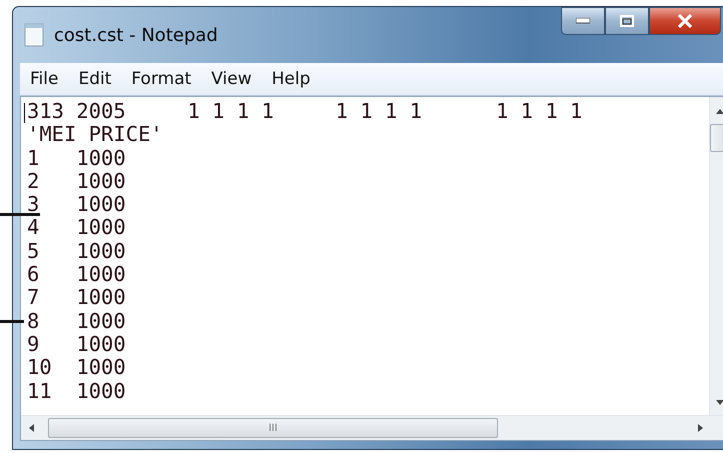 The height and width of the screenshot is (453, 723). What do you see at coordinates (76, 298) in the screenshot?
I see `text-line: 7 1000` at bounding box center [76, 298].